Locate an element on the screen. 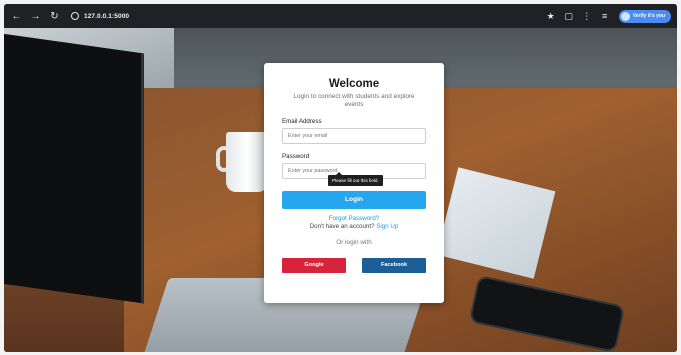 This screenshot has height=355, width=681. sign-up-link: Sign Up is located at coordinates (387, 226).